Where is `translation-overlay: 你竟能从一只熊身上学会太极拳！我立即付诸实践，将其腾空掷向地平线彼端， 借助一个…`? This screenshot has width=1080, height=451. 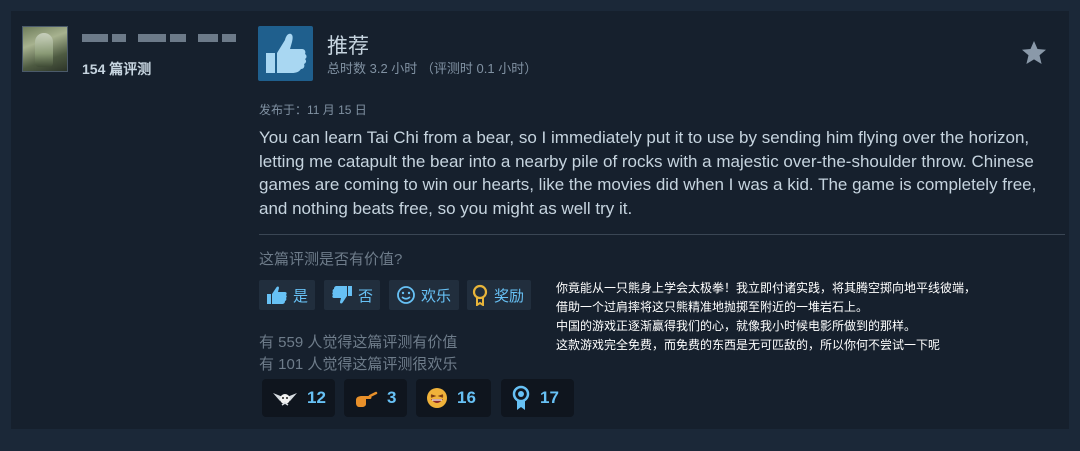 translation-overlay: 你竟能从一只熊身上学会太极拳！我立即付诸实践，将其腾空掷向地平线彼端， 借助一个… is located at coordinates (806, 317).